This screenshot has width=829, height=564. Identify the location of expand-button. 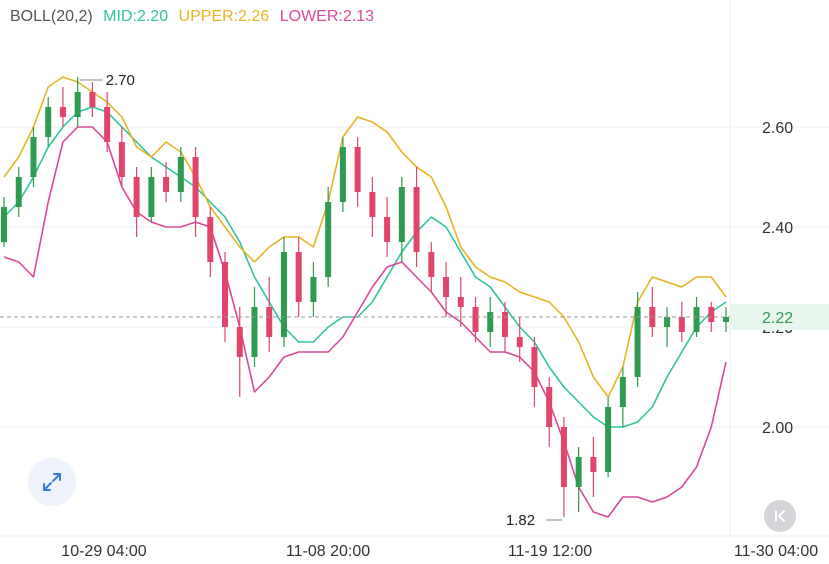
(52, 482).